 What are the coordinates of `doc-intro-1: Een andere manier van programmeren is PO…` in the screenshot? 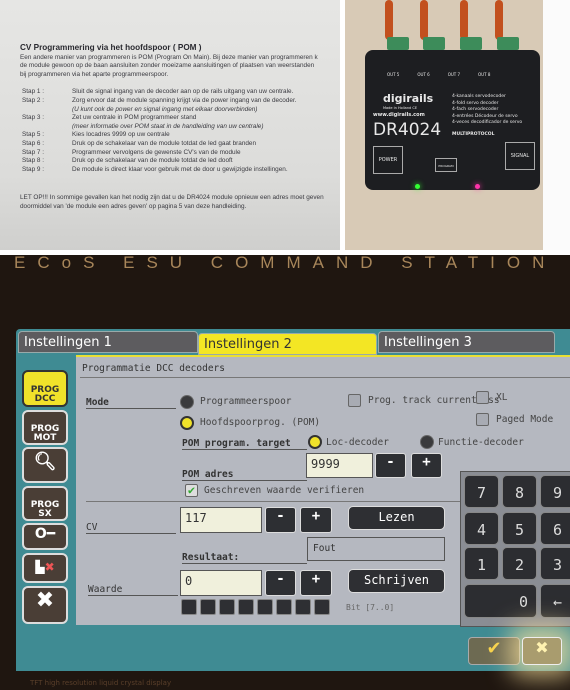 It's located at (169, 57).